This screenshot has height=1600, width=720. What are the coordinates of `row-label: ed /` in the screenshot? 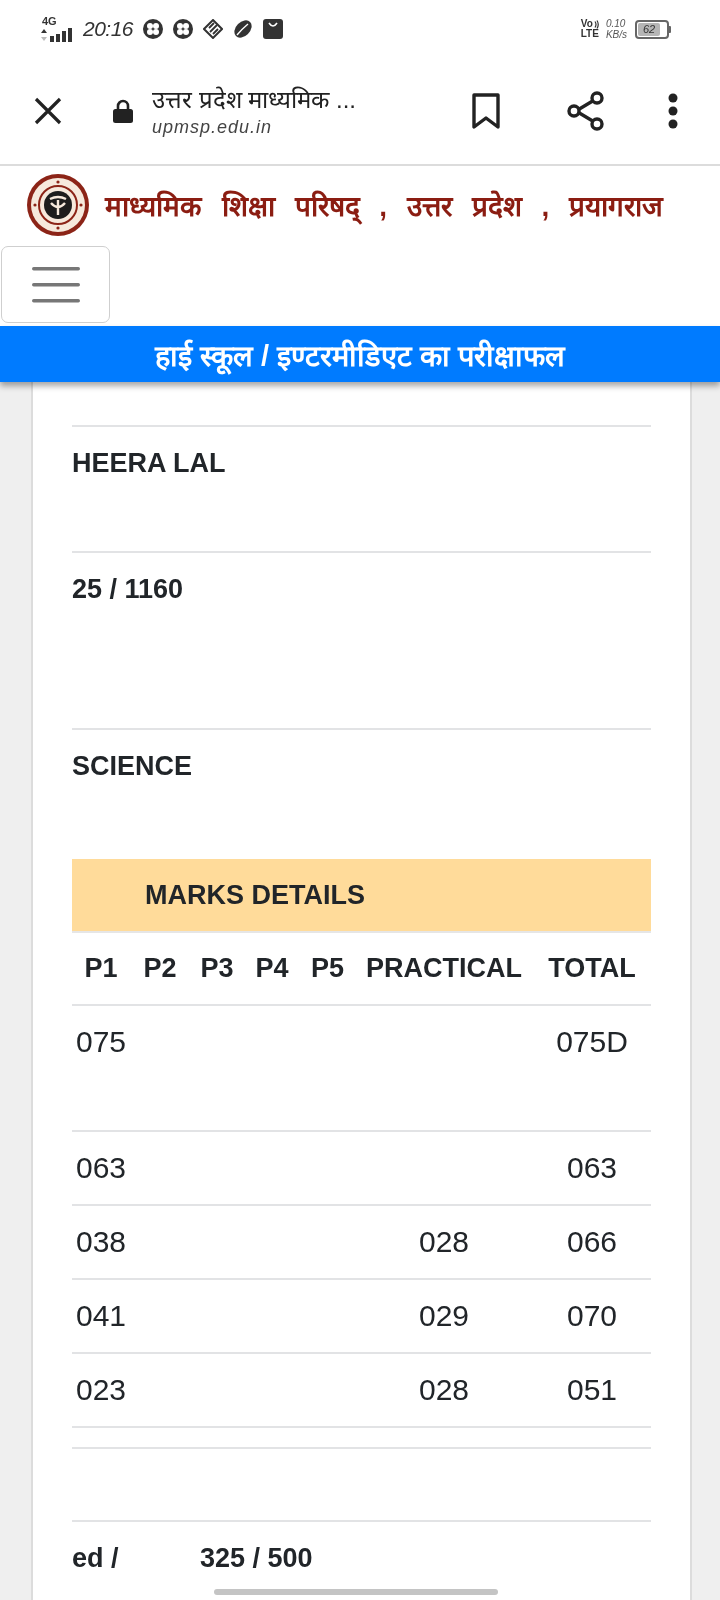 It's located at (95, 1558).